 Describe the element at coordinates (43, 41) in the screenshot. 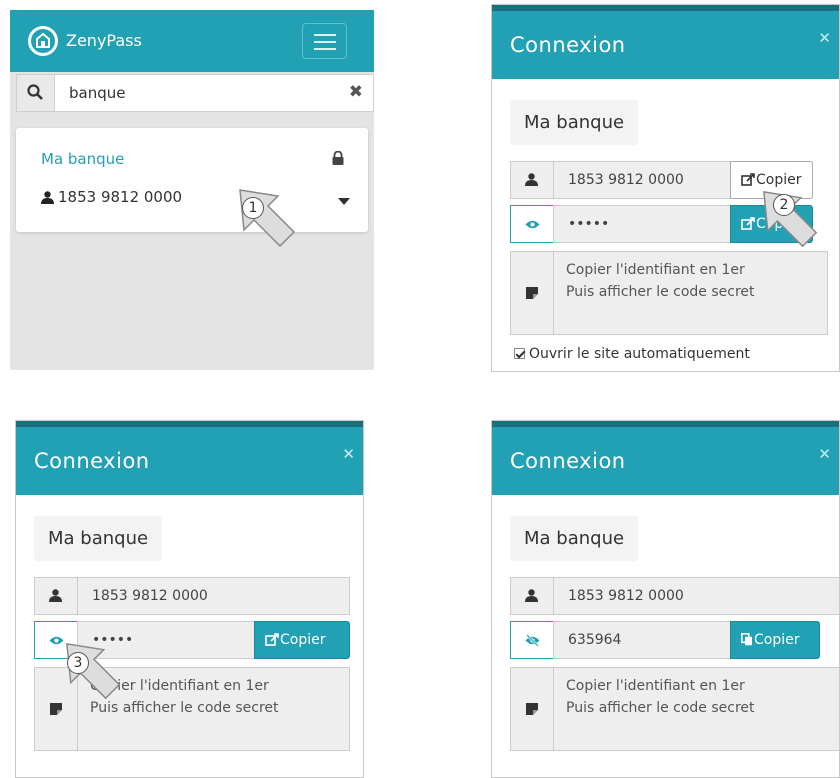

I see `zenypass-logo-icon` at that location.